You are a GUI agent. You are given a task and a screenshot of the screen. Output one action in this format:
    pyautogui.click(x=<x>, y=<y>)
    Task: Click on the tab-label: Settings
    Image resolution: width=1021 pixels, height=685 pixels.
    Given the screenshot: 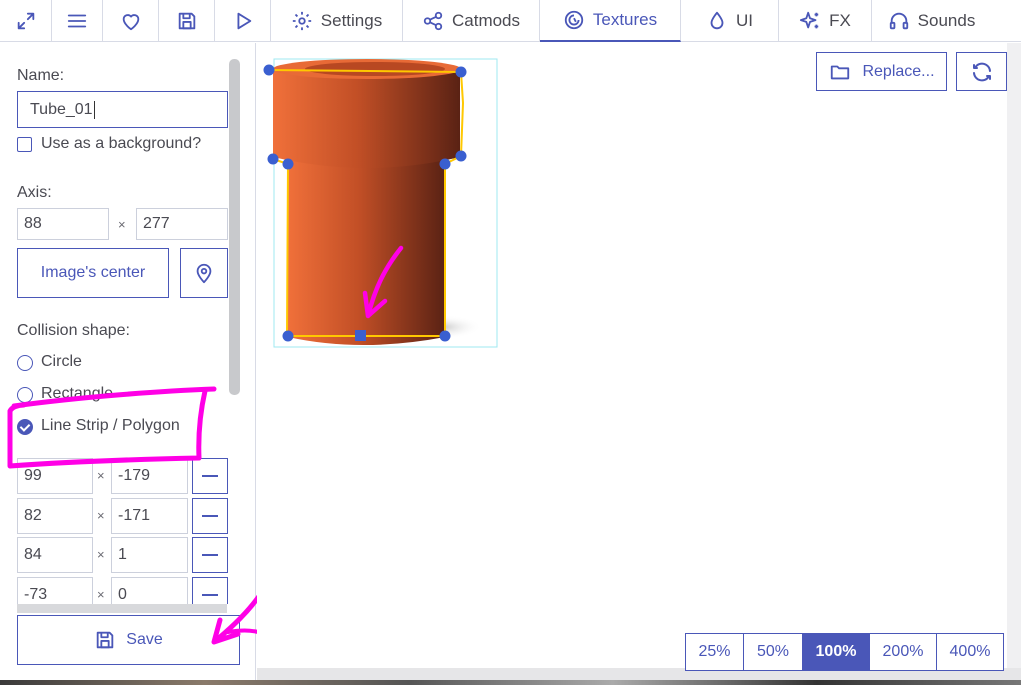 What is the action you would take?
    pyautogui.click(x=351, y=20)
    